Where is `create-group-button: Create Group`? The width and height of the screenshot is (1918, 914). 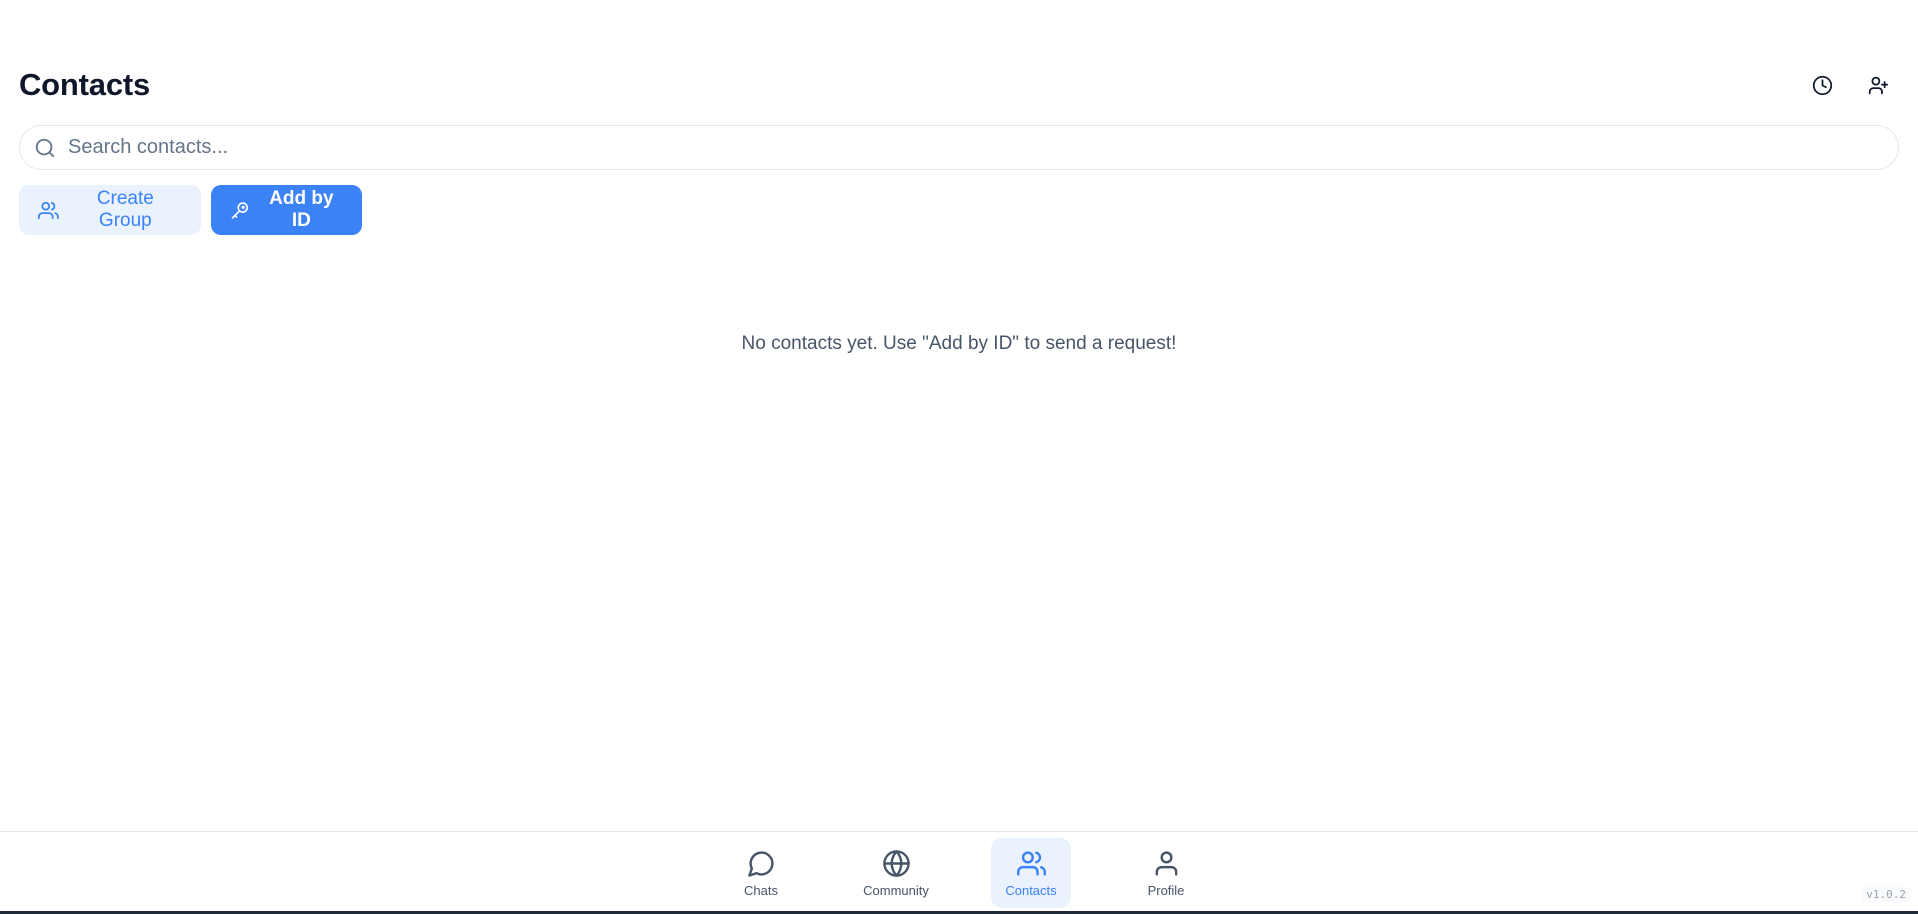
create-group-button: Create Group is located at coordinates (110, 210).